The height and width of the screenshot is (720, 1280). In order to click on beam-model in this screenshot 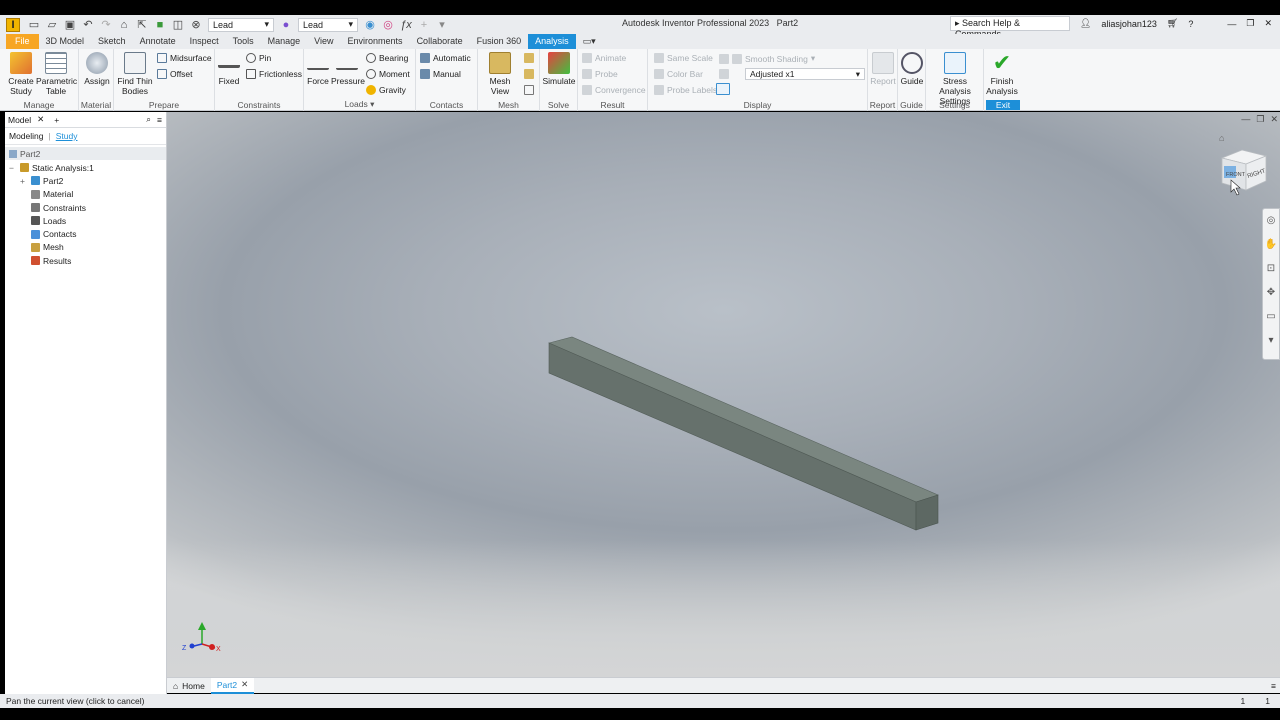, I will do `click(743, 433)`.